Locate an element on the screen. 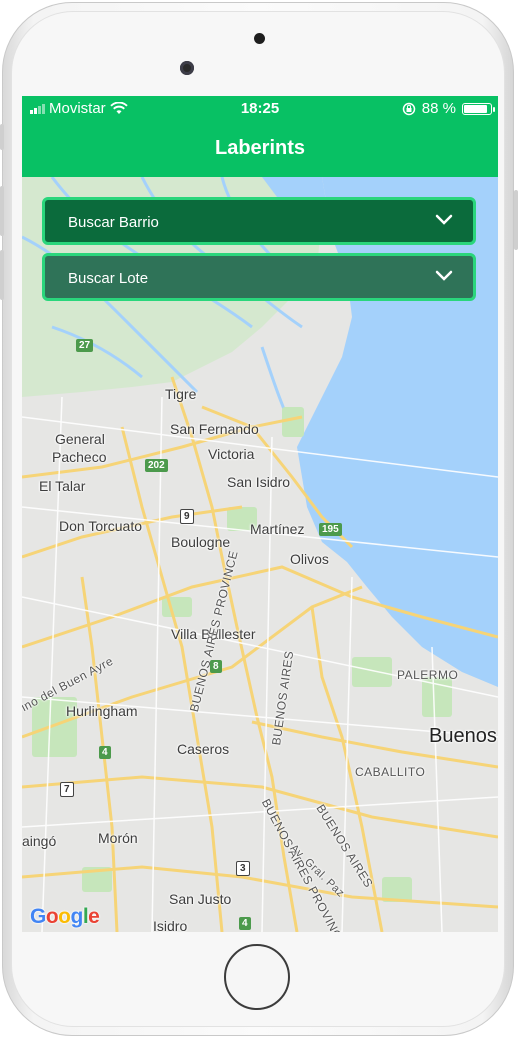 Image resolution: width=518 pixels, height=1040 pixels. mute-switch is located at coordinates (2, 137).